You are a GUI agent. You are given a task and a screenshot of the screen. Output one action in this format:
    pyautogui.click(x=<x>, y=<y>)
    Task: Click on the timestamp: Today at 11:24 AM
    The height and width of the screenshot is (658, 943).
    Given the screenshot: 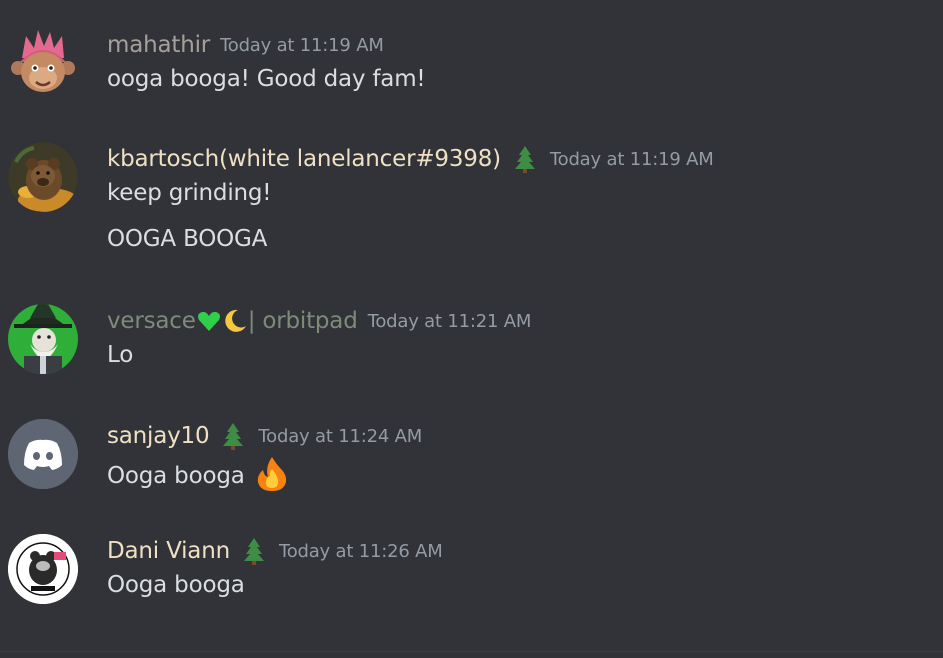 What is the action you would take?
    pyautogui.click(x=340, y=436)
    